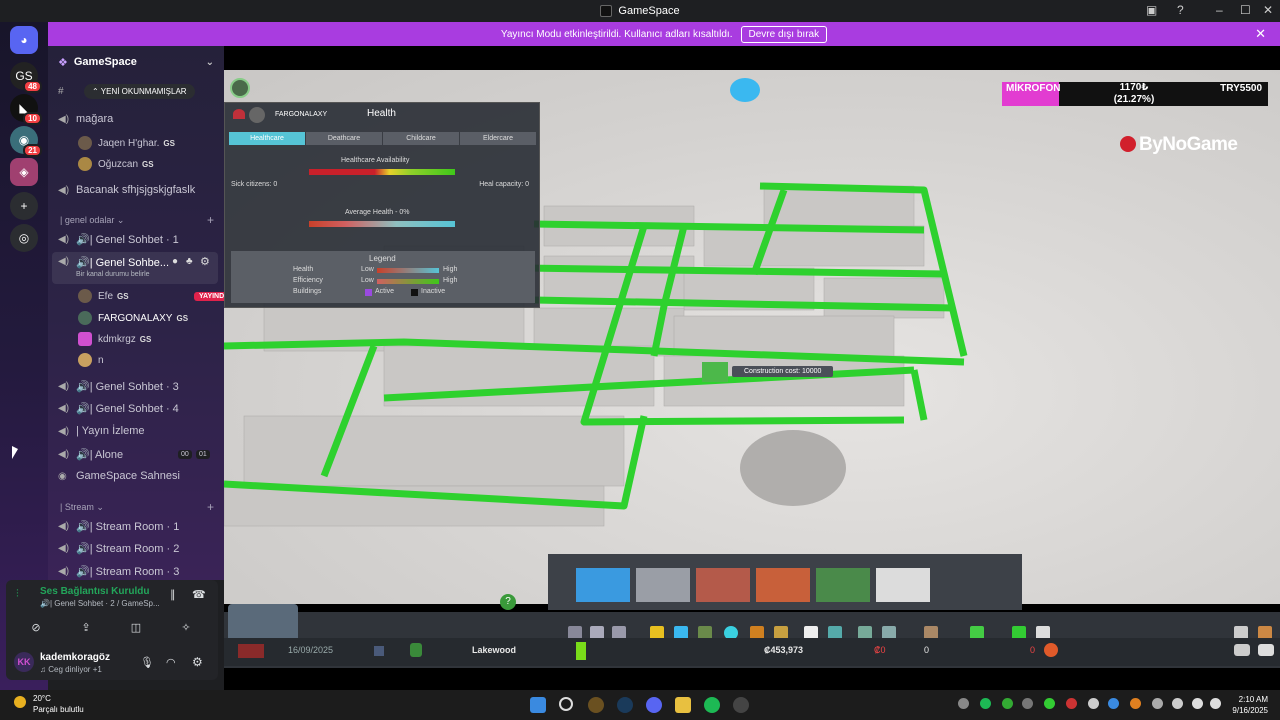  I want to click on channel-genel-sohbet-1: ◀) 🔊| Genel Sohbet · 1, so click(118, 239).